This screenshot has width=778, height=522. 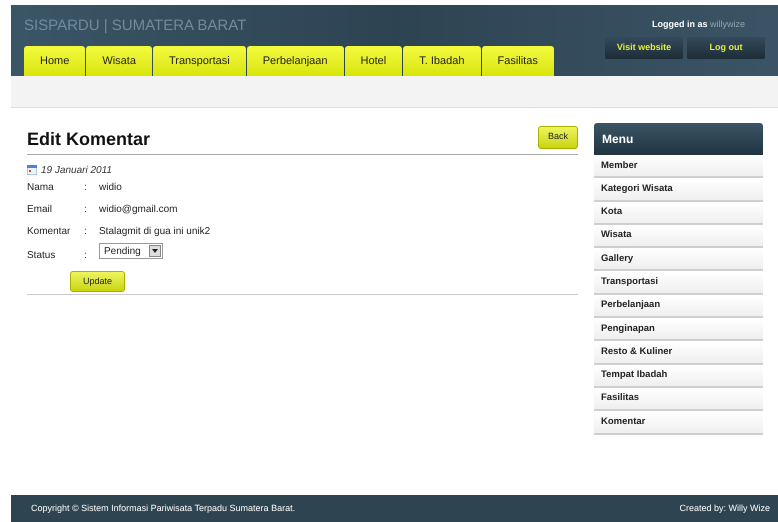 I want to click on nav-tab: Wisata, so click(x=119, y=61).